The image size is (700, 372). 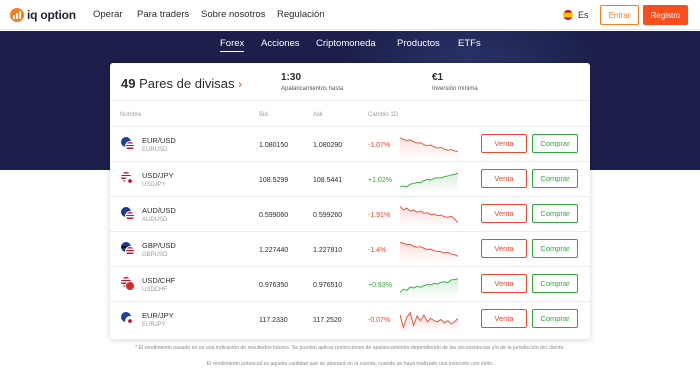 What do you see at coordinates (185, 83) in the screenshot?
I see `pairs-label: Pares de divisas` at bounding box center [185, 83].